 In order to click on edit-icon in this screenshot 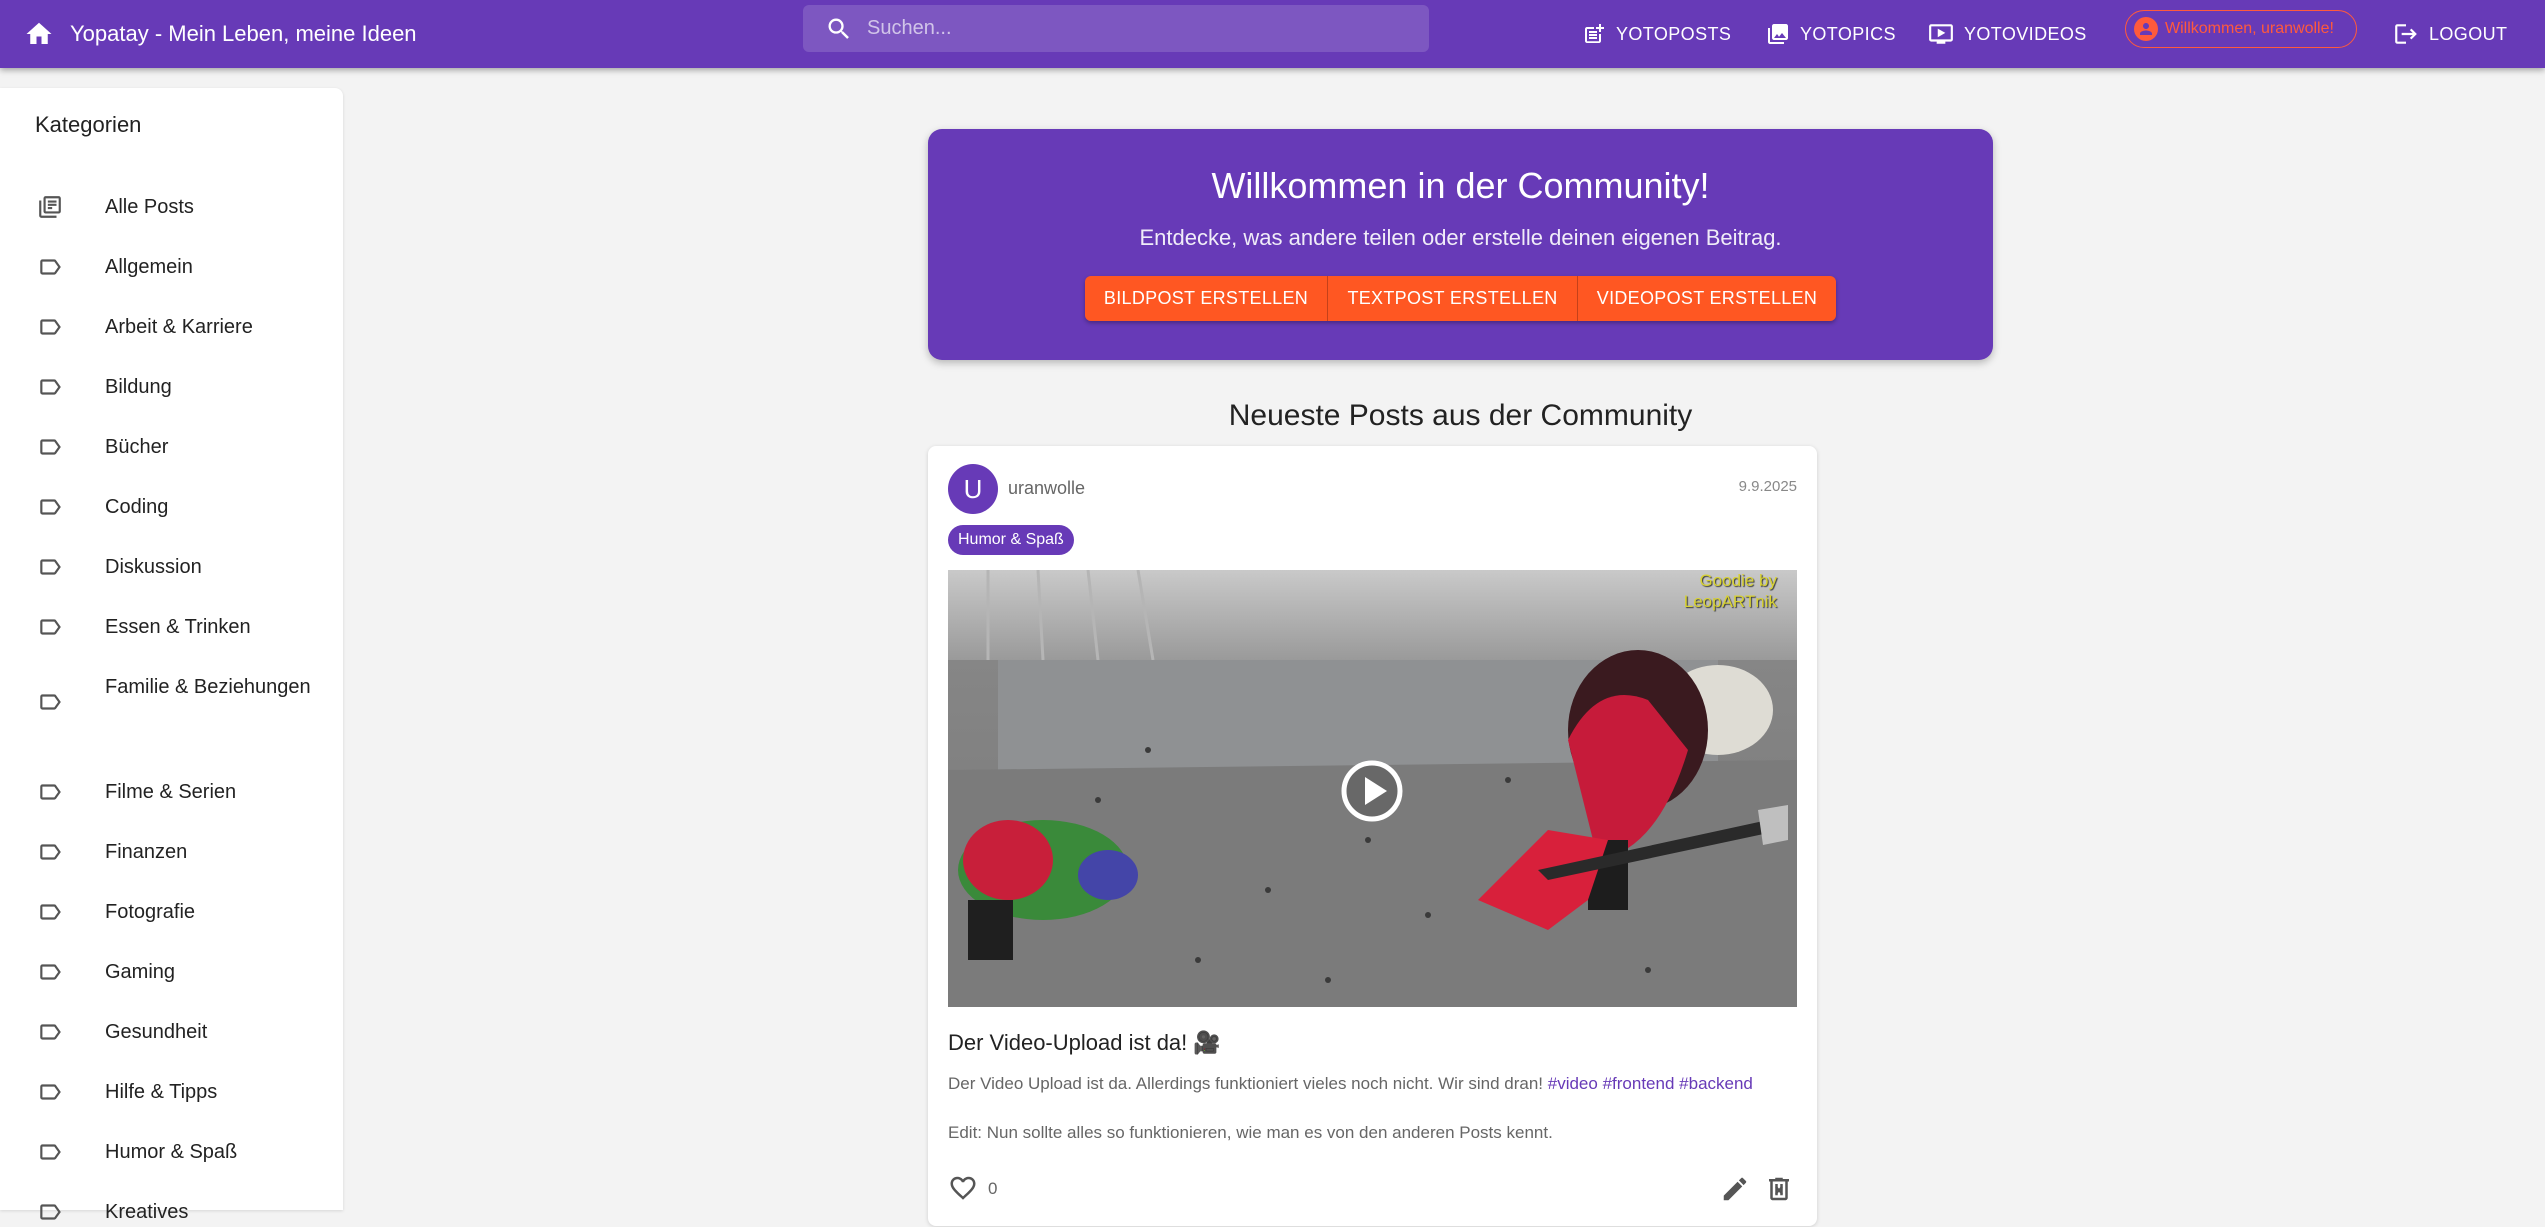, I will do `click(1735, 1189)`.